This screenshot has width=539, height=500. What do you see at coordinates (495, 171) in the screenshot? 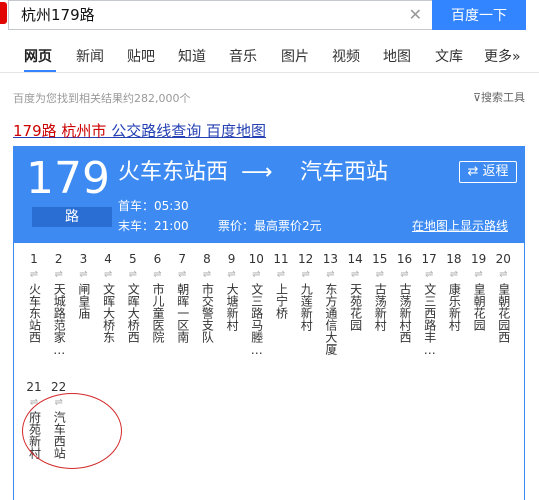
I see `return-label: 返程` at bounding box center [495, 171].